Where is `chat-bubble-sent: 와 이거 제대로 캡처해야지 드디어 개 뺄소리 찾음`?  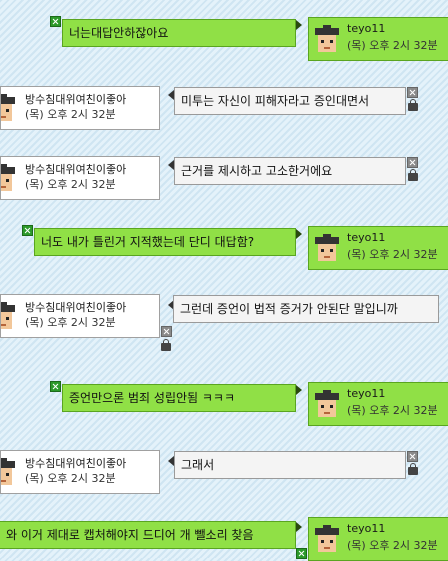
chat-bubble-sent: 와 이거 제대로 캡처해야지 드디어 개 뺄소리 찾음 is located at coordinates (148, 535).